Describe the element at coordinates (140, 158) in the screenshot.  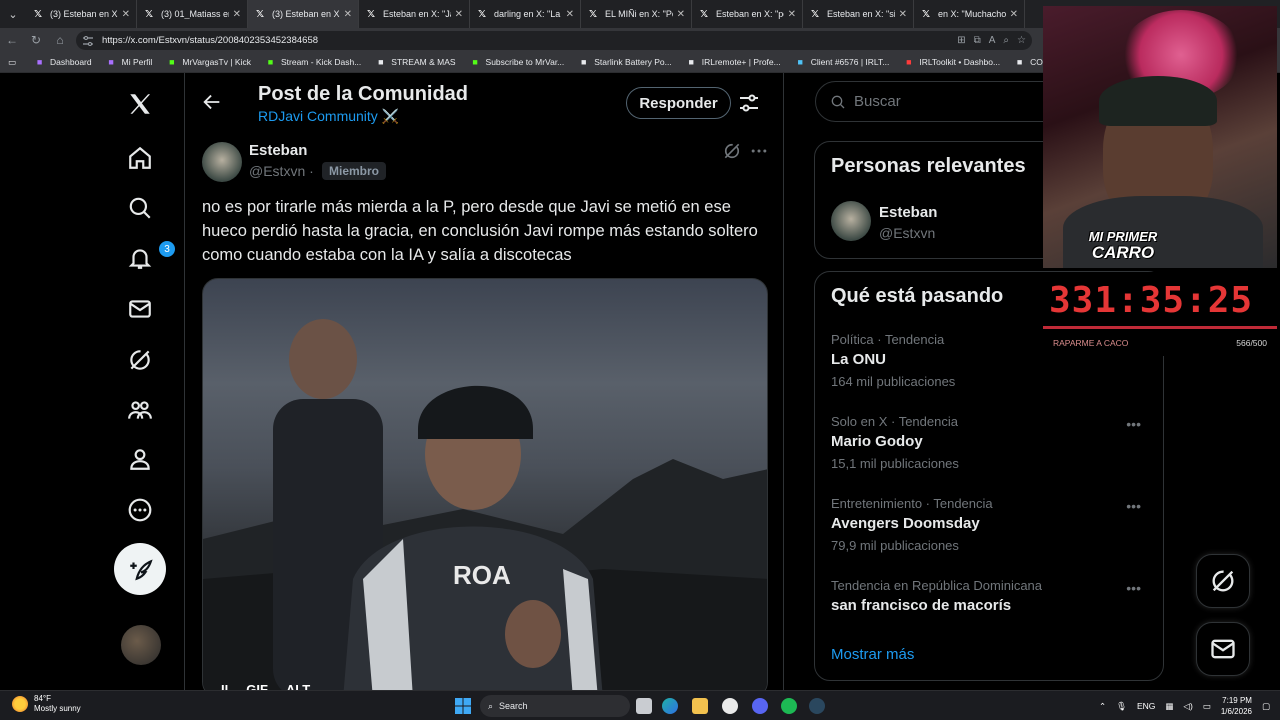
I see `home-icon` at that location.